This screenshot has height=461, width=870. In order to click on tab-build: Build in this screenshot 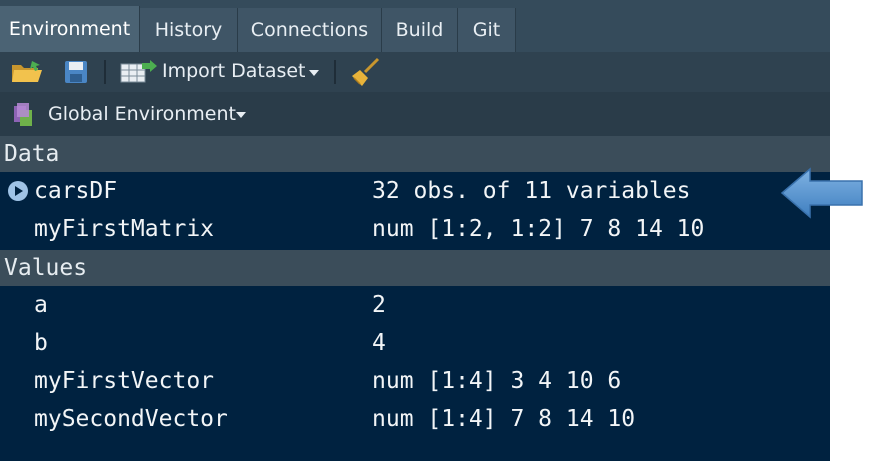, I will do `click(420, 30)`.